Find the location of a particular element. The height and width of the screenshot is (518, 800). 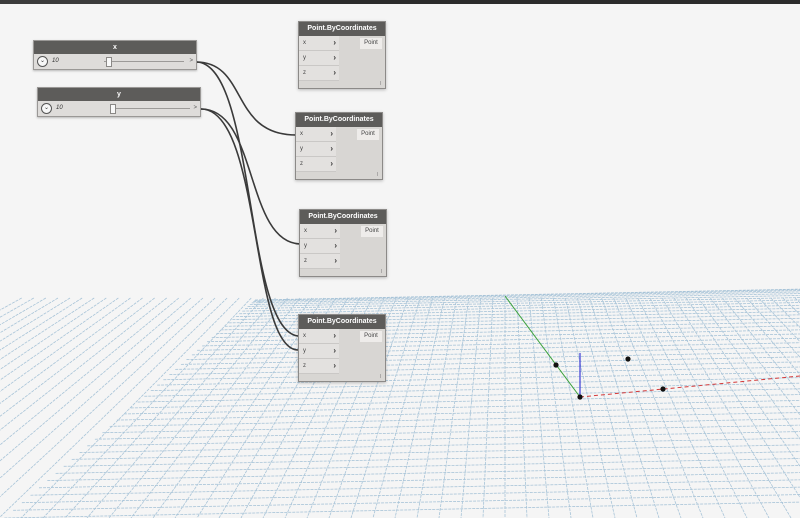

point-bycoordinates-node-3: Point.ByCoordinates x › y › z › Point l is located at coordinates (343, 243).